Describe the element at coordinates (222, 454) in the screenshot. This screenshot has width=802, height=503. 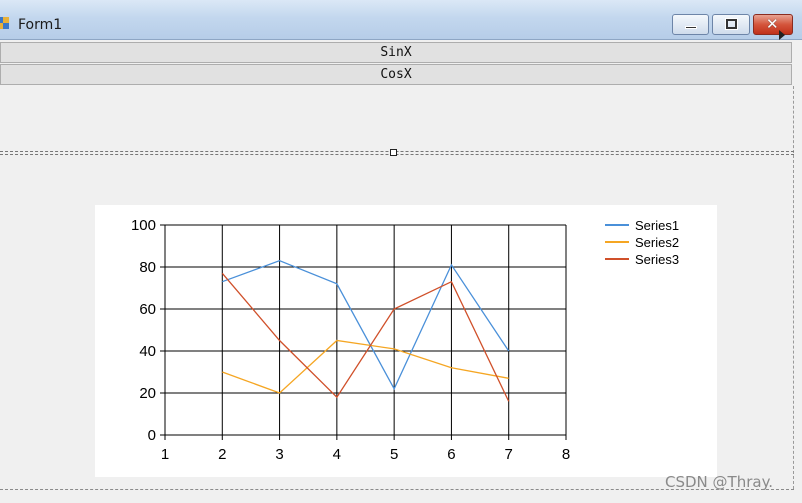
I see `x-tick-label: 2` at that location.